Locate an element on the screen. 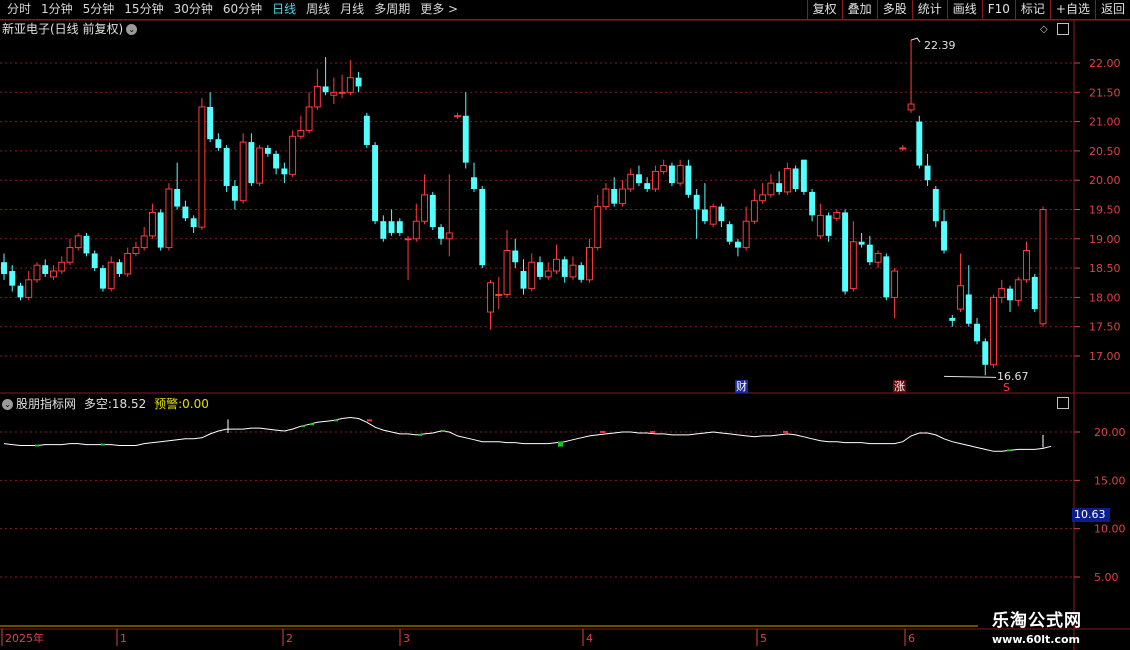 This screenshot has height=650, width=1130. limit-up-marker: 涨 is located at coordinates (899, 386).